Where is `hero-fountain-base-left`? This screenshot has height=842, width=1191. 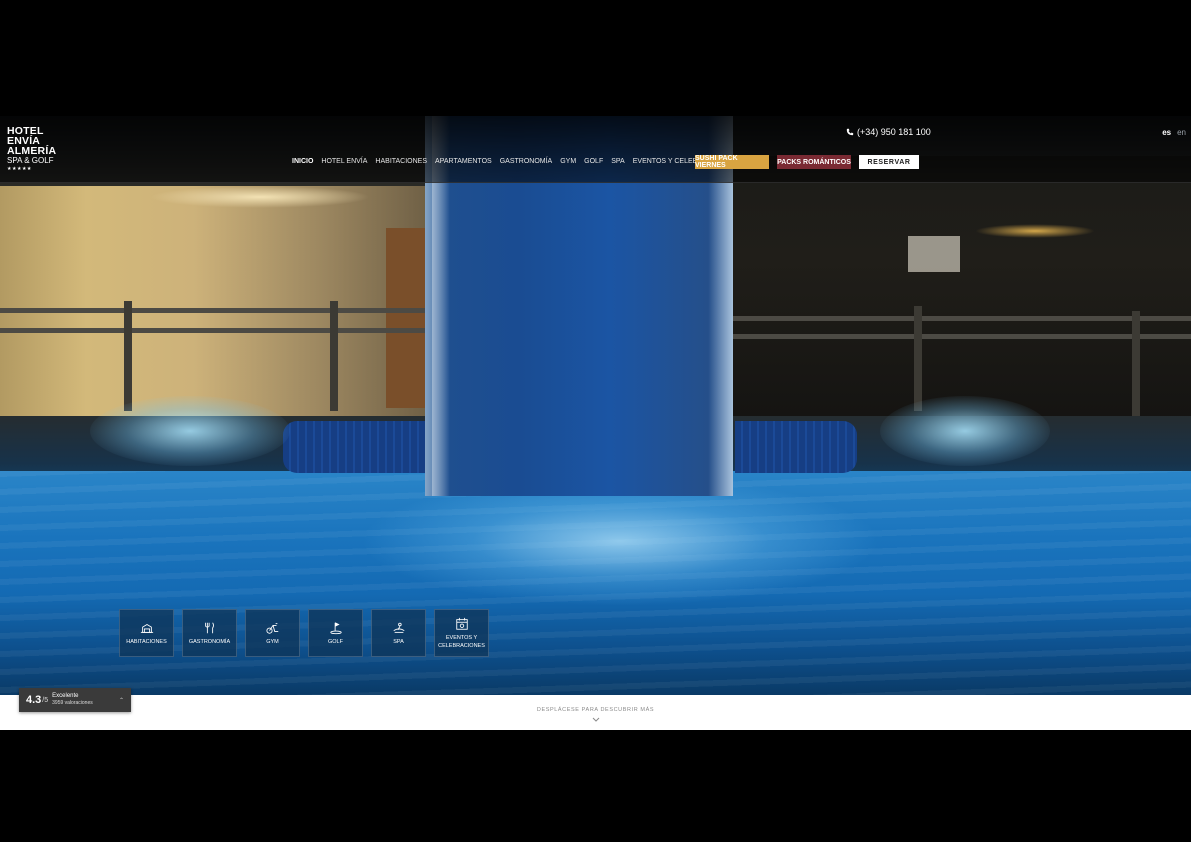 hero-fountain-base-left is located at coordinates (358, 447).